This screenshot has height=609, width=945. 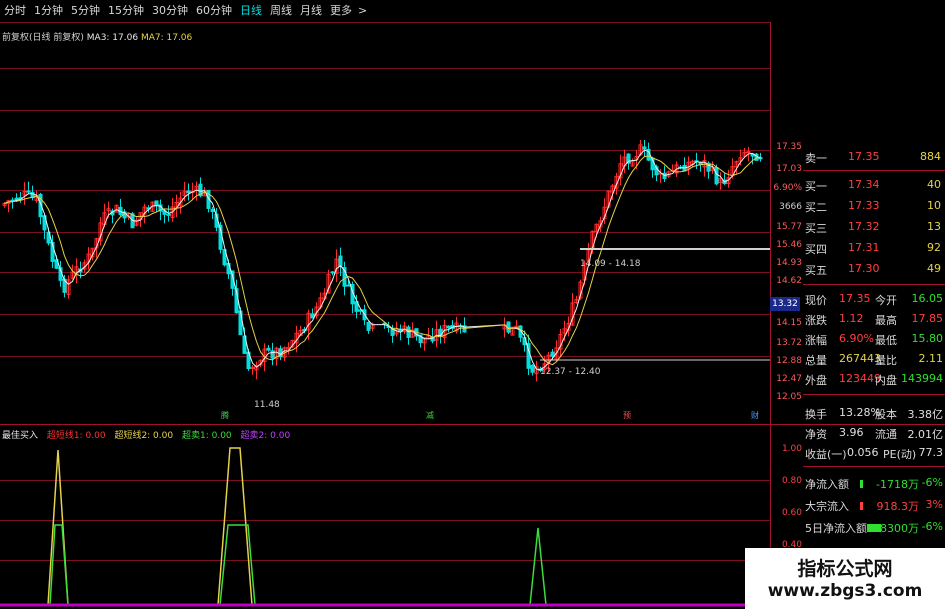 I want to click on stats-row: 现价 17.35 今开 16.05, so click(x=860, y=299).